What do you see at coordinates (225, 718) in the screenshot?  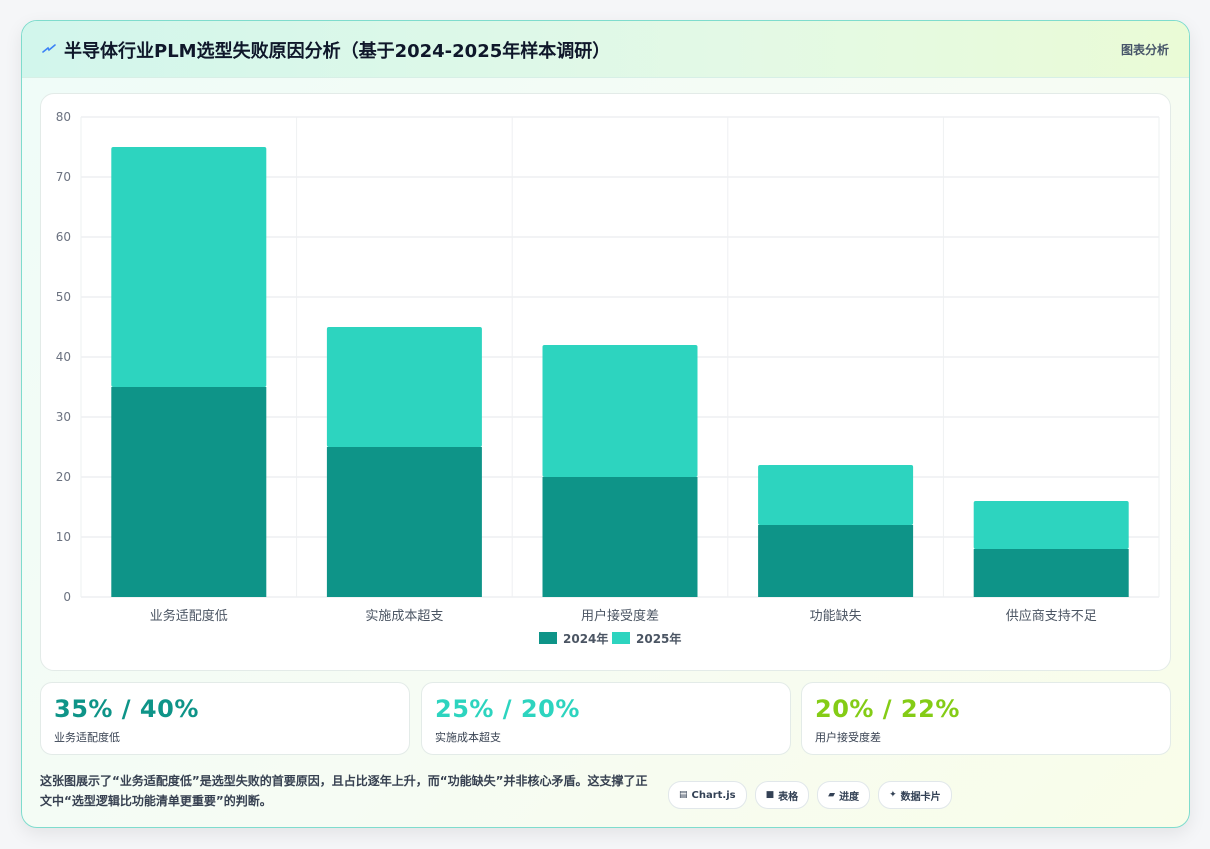 I see `stat-card-1: 35% / 40% 业务适配度低` at bounding box center [225, 718].